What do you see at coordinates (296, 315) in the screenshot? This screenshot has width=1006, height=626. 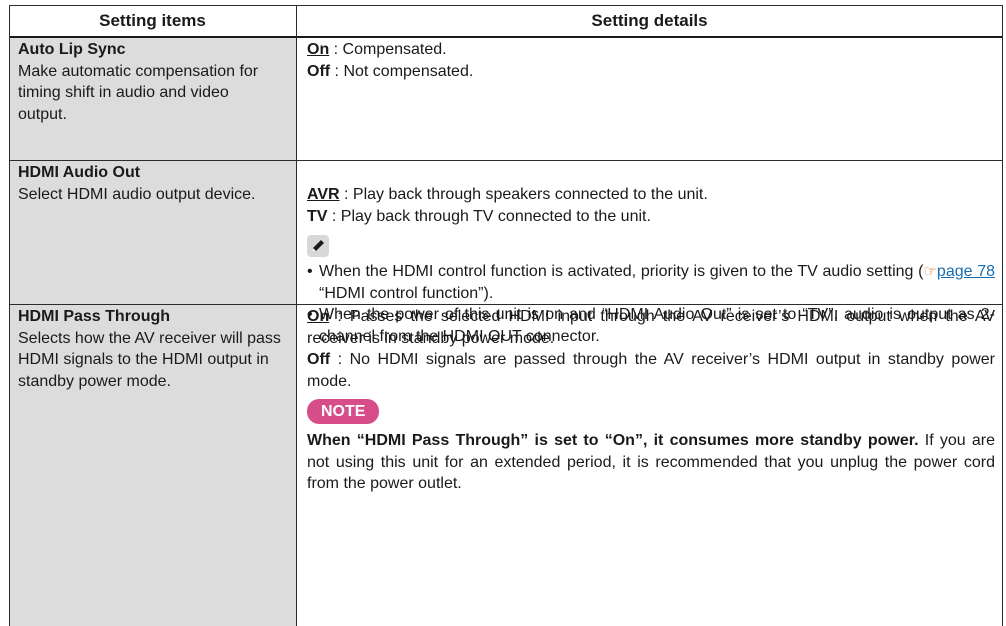 I see `column-divider` at bounding box center [296, 315].